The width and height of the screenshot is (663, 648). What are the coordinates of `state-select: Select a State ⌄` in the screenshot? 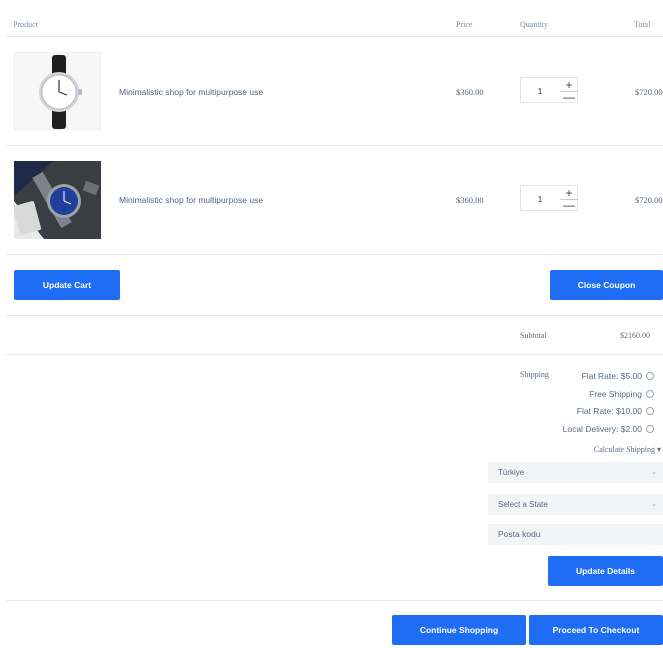 It's located at (575, 504).